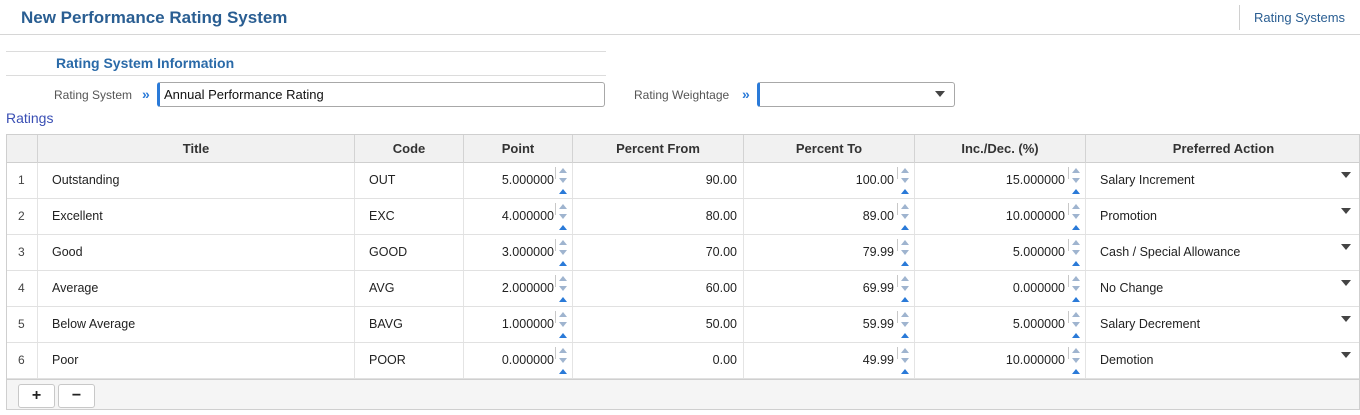  What do you see at coordinates (1222, 149) in the screenshot?
I see `col-header-preferred-action: Preferred Action` at bounding box center [1222, 149].